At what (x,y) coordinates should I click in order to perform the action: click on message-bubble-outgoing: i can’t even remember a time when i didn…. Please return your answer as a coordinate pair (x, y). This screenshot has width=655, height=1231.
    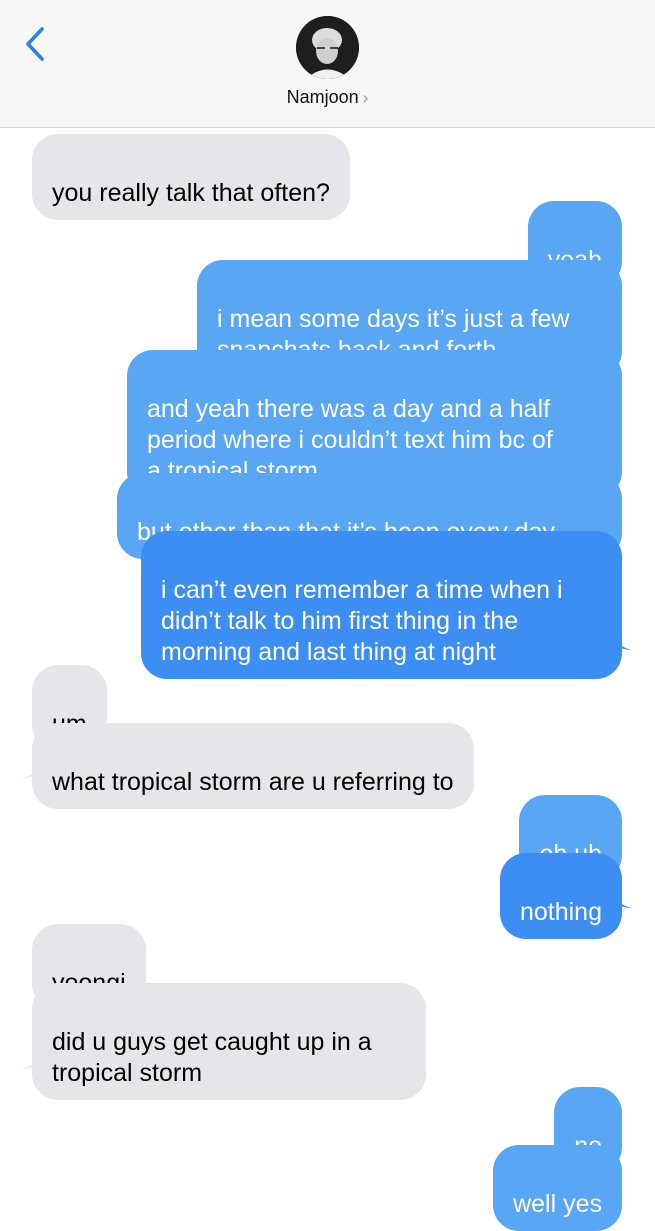
    Looking at the image, I should click on (381, 605).